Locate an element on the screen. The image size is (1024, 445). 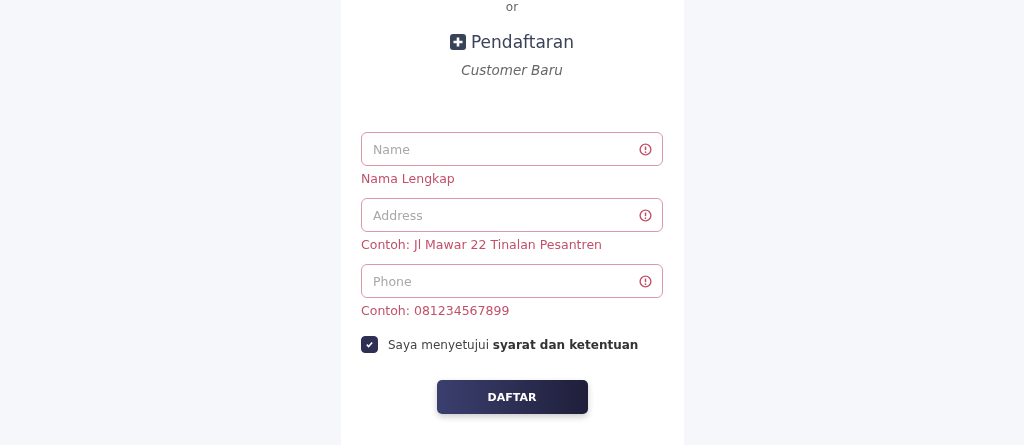
plus-icon is located at coordinates (457, 42).